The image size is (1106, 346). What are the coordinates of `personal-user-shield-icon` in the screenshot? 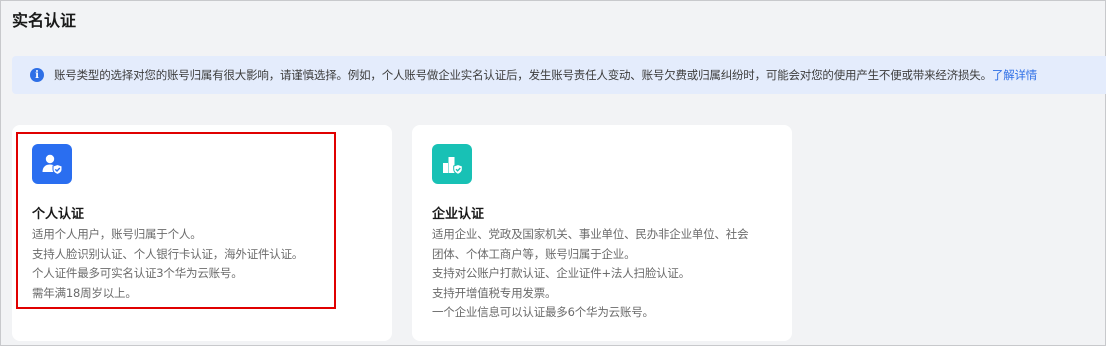 It's located at (52, 164).